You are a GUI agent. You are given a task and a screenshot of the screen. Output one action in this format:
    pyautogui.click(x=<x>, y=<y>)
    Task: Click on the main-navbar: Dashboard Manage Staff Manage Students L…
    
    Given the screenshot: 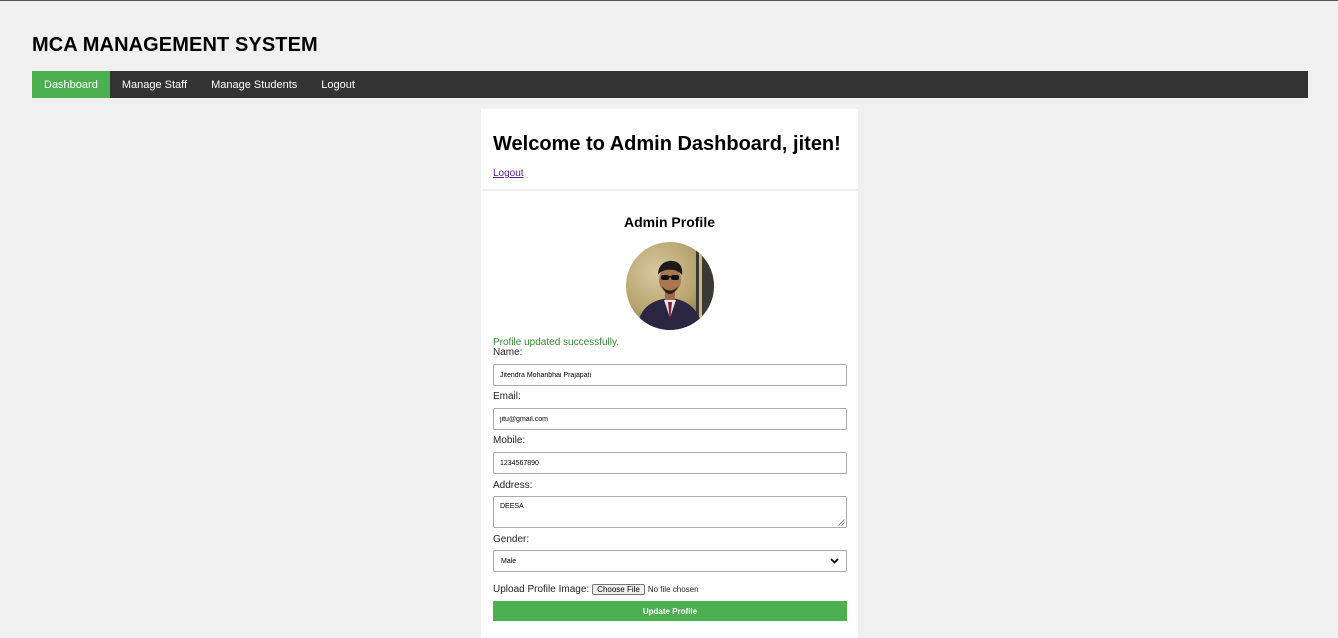 What is the action you would take?
    pyautogui.click(x=670, y=84)
    